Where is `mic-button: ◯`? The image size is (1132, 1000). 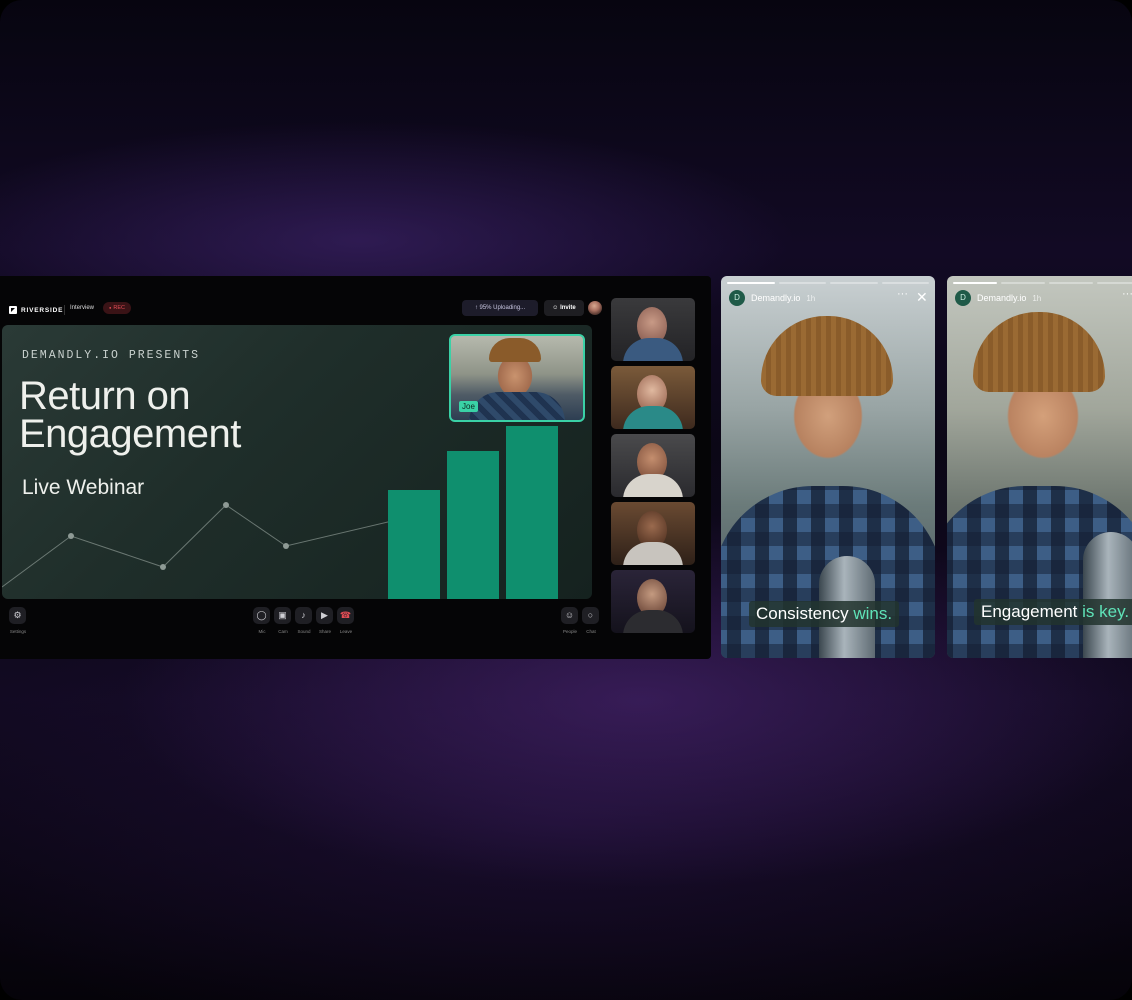 mic-button: ◯ is located at coordinates (261, 615).